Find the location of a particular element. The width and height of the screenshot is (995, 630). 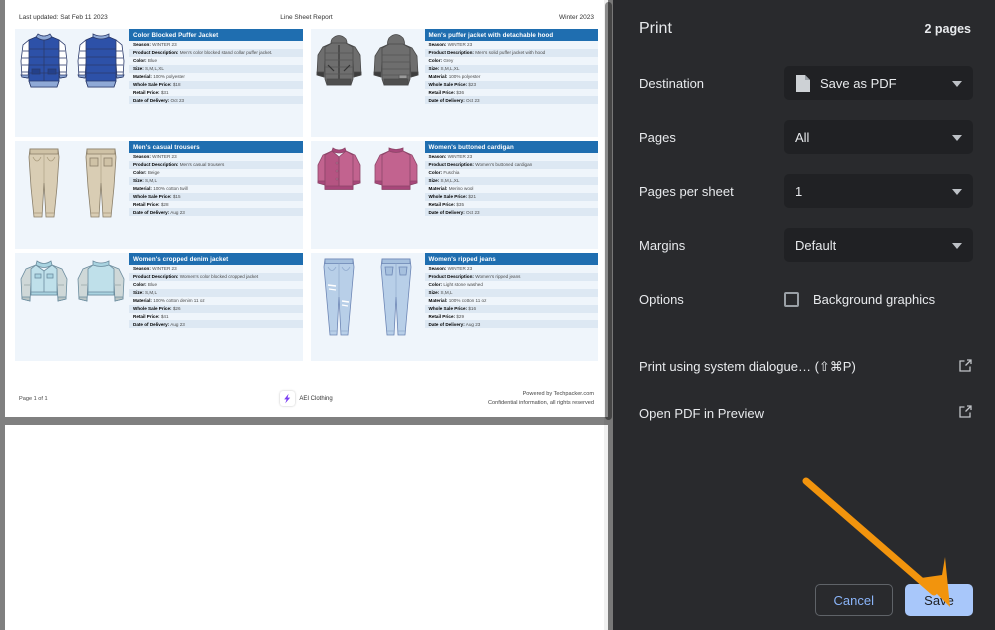

spec-retail: Retail Price: $28 is located at coordinates (216, 204).